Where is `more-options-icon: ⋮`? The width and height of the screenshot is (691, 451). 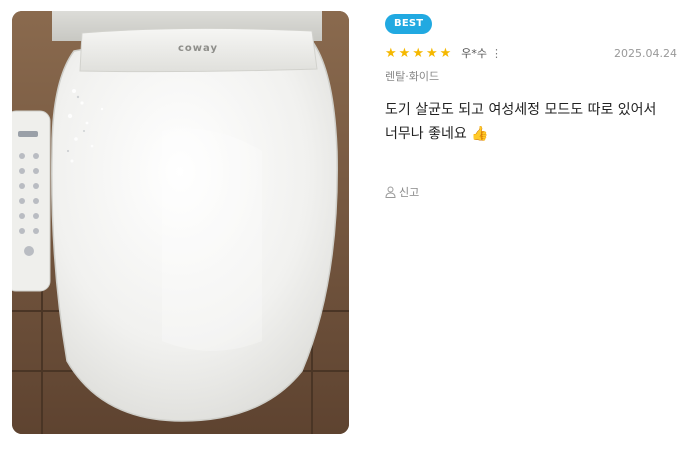 more-options-icon: ⋮ is located at coordinates (496, 53).